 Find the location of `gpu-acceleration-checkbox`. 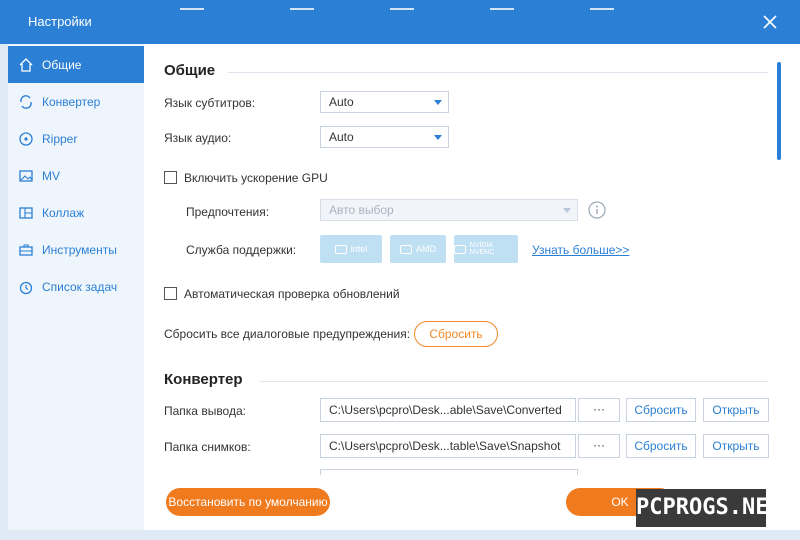

gpu-acceleration-checkbox is located at coordinates (170, 177).